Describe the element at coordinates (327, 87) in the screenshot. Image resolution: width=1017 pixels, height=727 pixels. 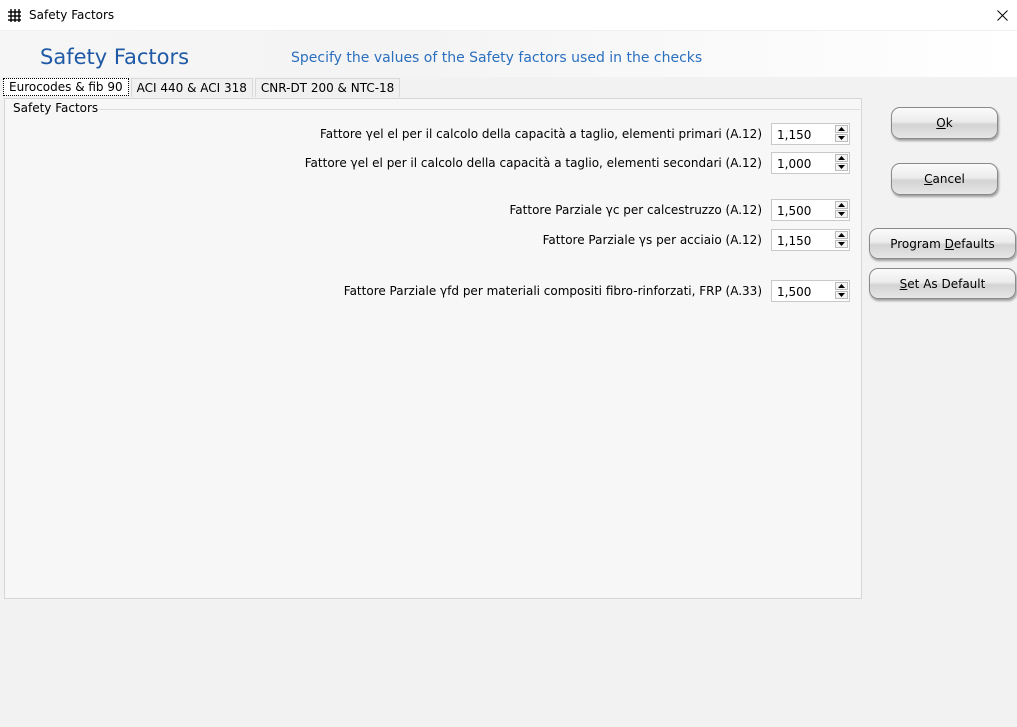
I see `tab-cnr-dt: CNR-DT 200 & NTC-18` at that location.